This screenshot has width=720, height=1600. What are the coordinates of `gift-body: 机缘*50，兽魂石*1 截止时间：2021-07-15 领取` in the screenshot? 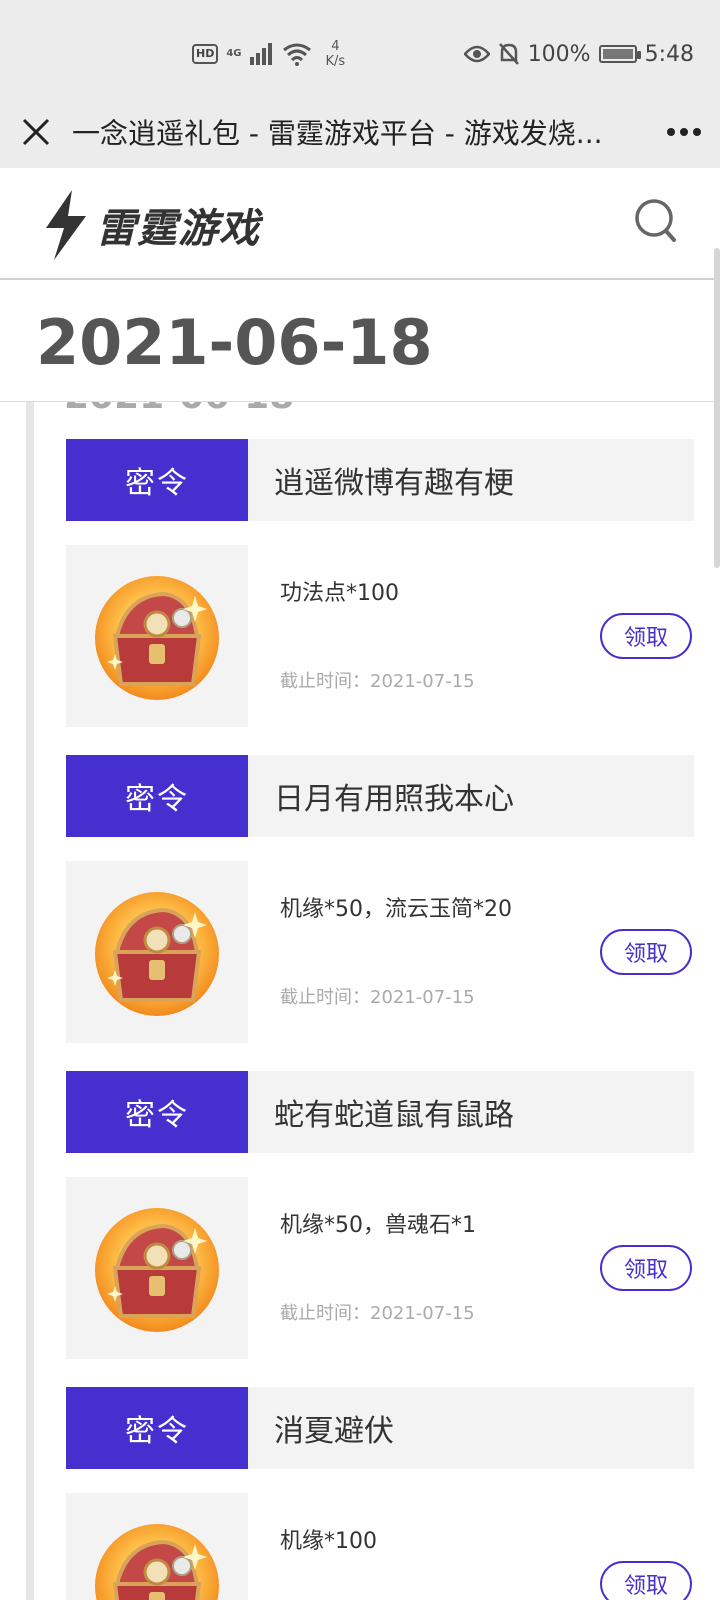 It's located at (380, 1268).